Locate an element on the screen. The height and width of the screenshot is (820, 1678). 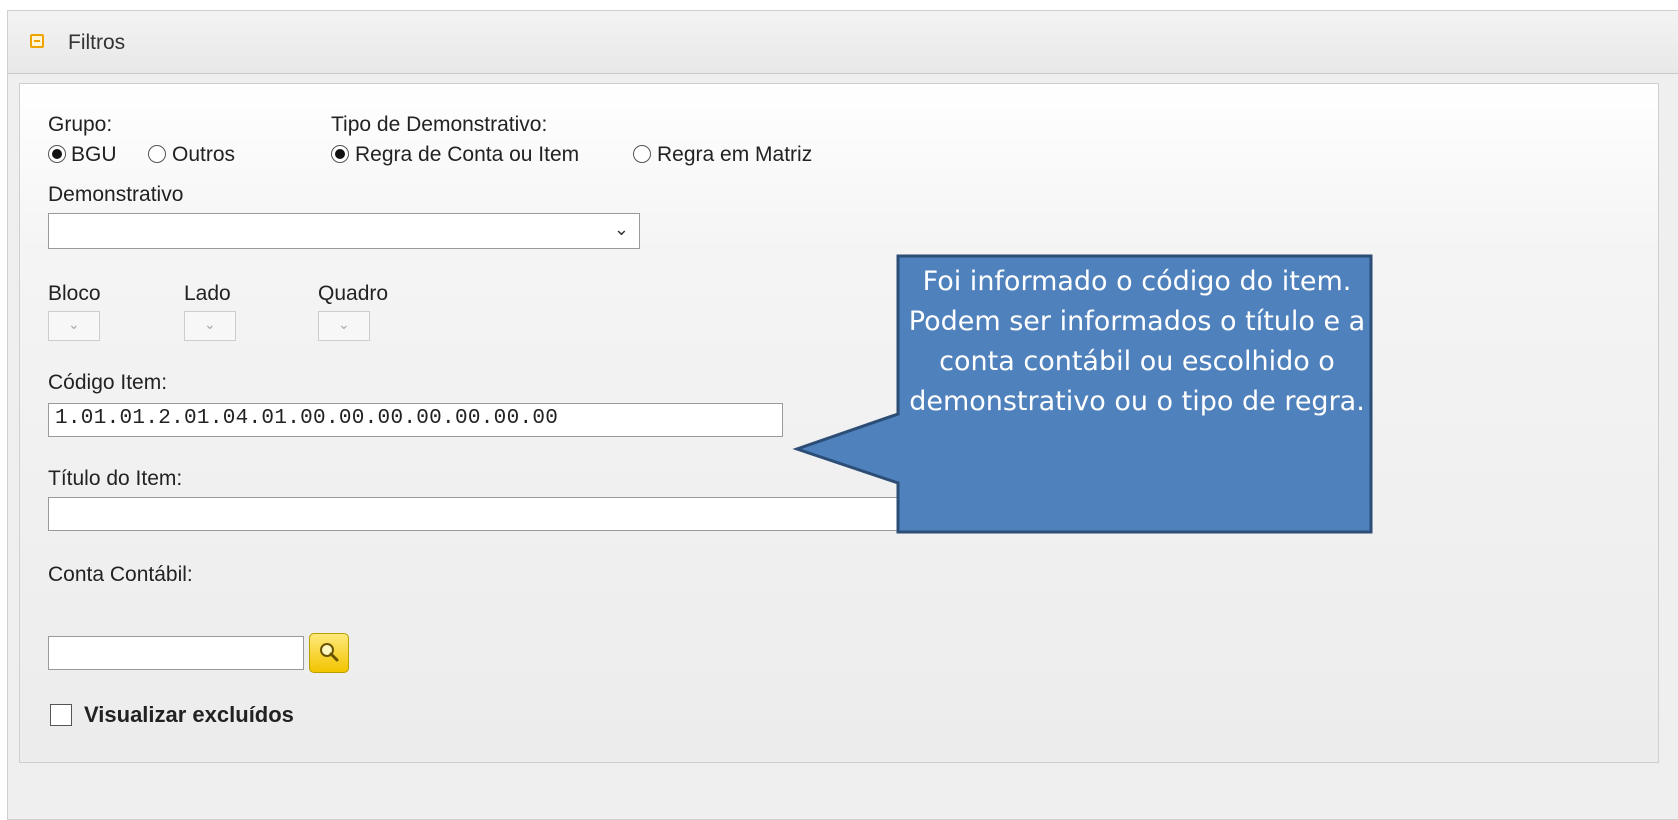
callout-shape is located at coordinates (1082, 394).